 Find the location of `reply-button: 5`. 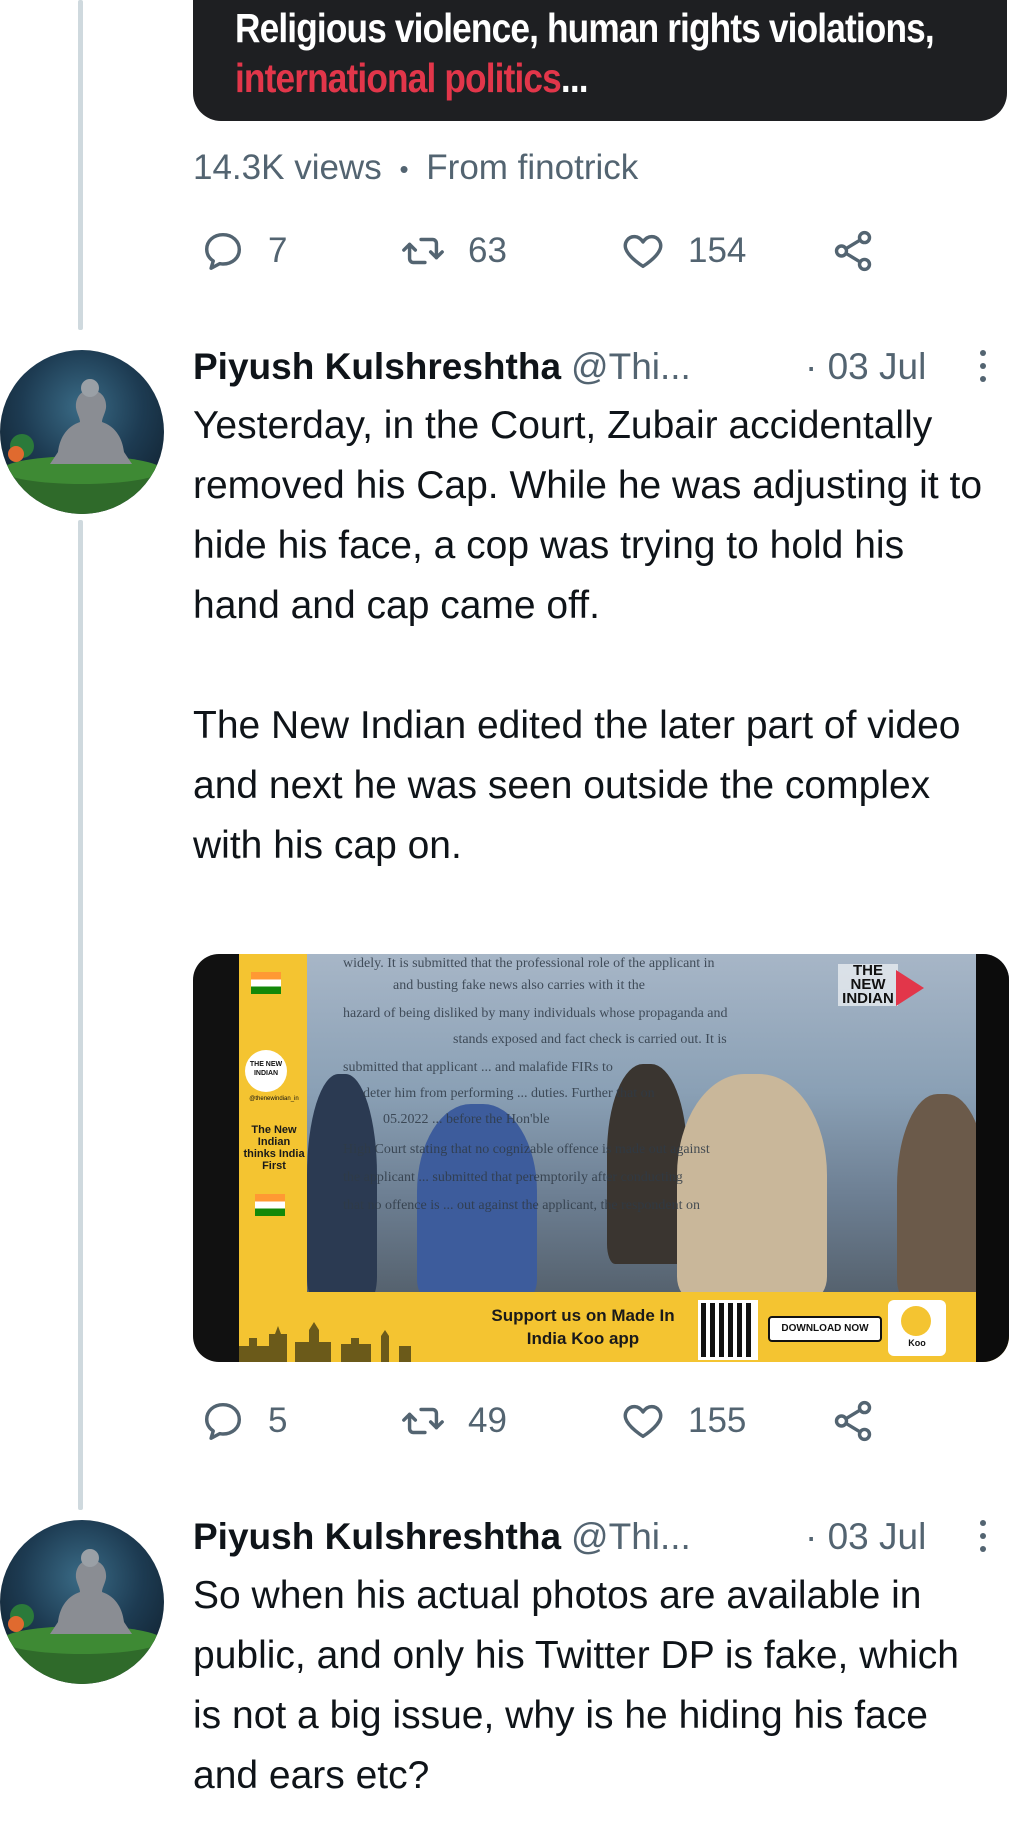

reply-button: 5 is located at coordinates (243, 1421).